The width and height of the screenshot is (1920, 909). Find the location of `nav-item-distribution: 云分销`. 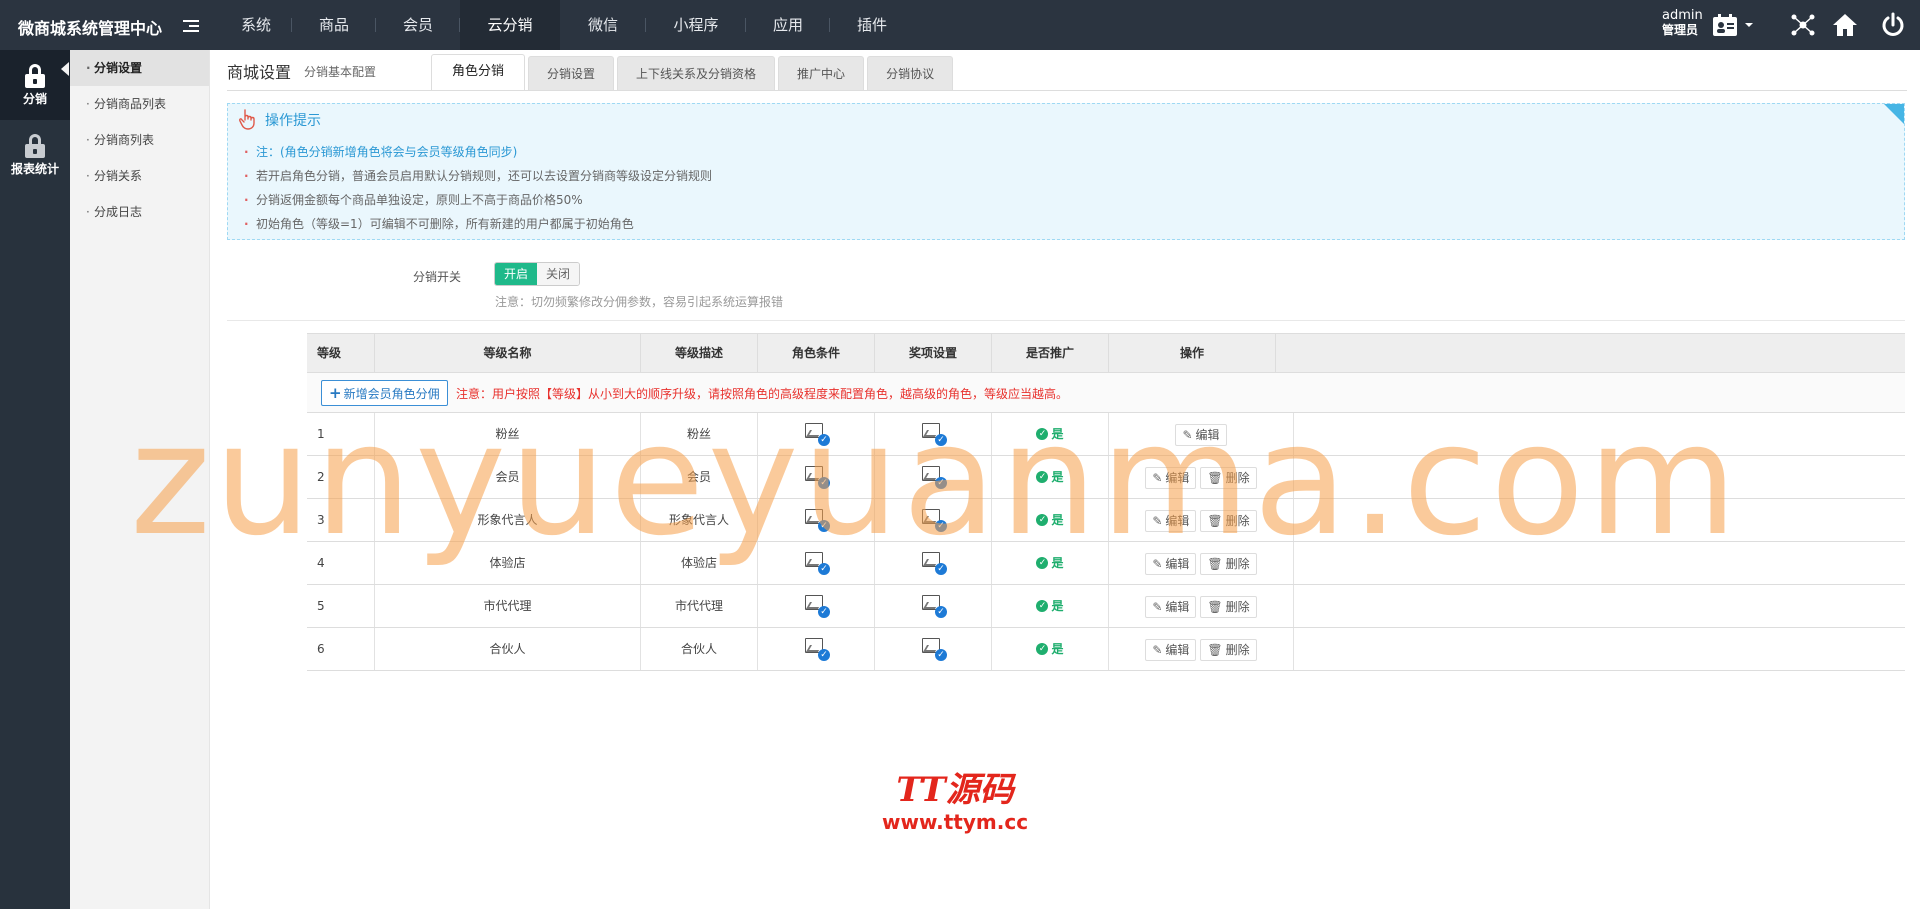

nav-item-distribution: 云分销 is located at coordinates (510, 25).